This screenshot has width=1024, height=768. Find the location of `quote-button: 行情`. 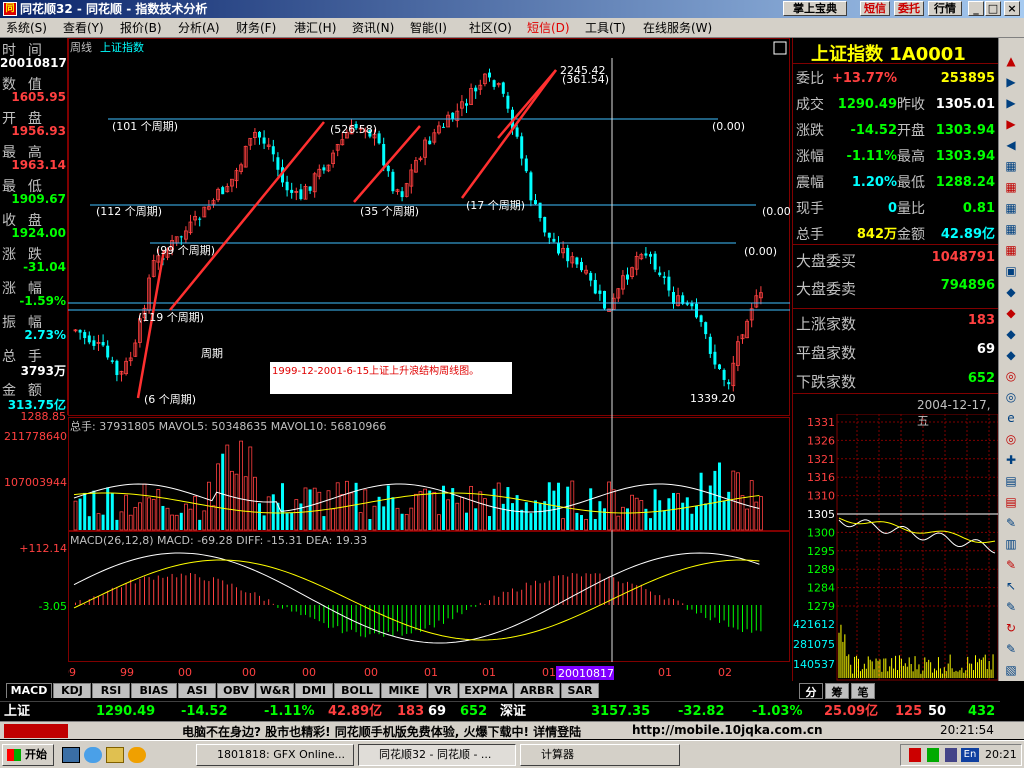

quote-button: 行情 is located at coordinates (945, 8).